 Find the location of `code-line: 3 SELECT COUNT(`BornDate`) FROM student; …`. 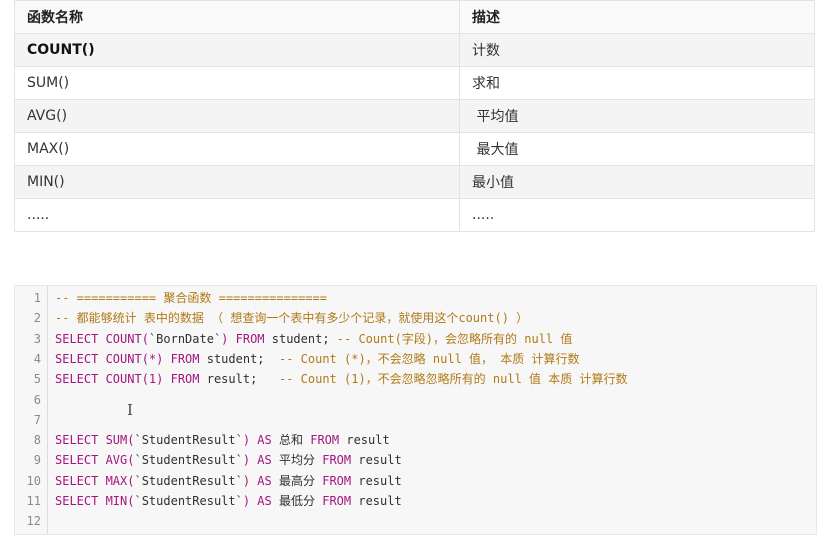

code-line: 3 SELECT COUNT(`BornDate`) FROM student; … is located at coordinates (415, 339).